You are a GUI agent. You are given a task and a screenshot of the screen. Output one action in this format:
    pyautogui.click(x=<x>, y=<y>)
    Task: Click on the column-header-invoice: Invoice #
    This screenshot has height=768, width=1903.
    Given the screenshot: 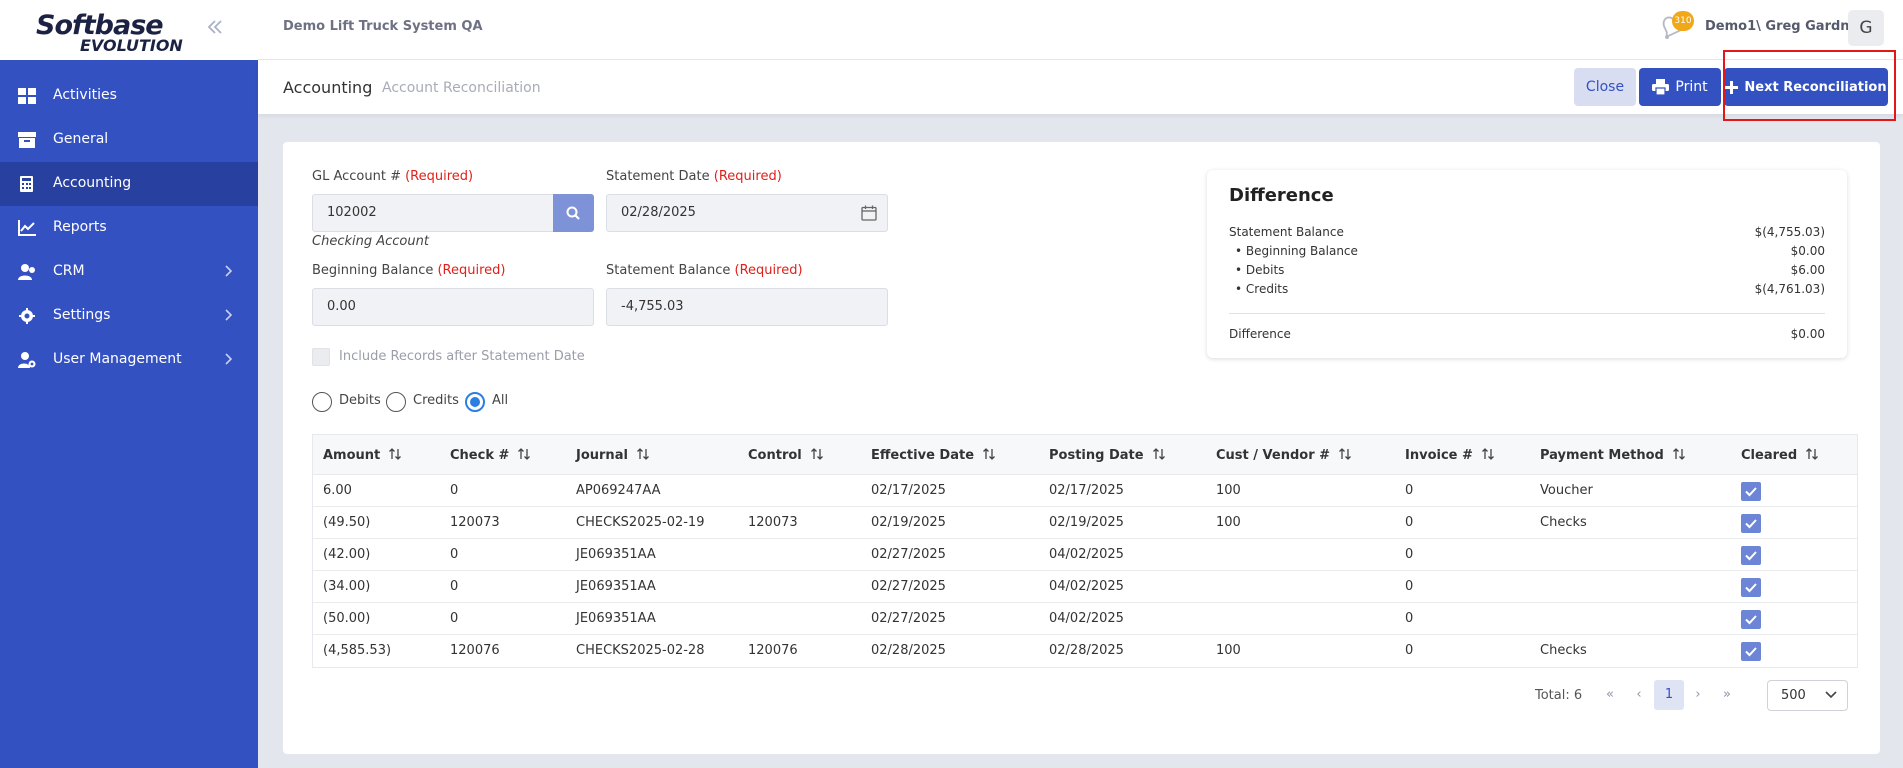 What is the action you would take?
    pyautogui.click(x=1450, y=455)
    